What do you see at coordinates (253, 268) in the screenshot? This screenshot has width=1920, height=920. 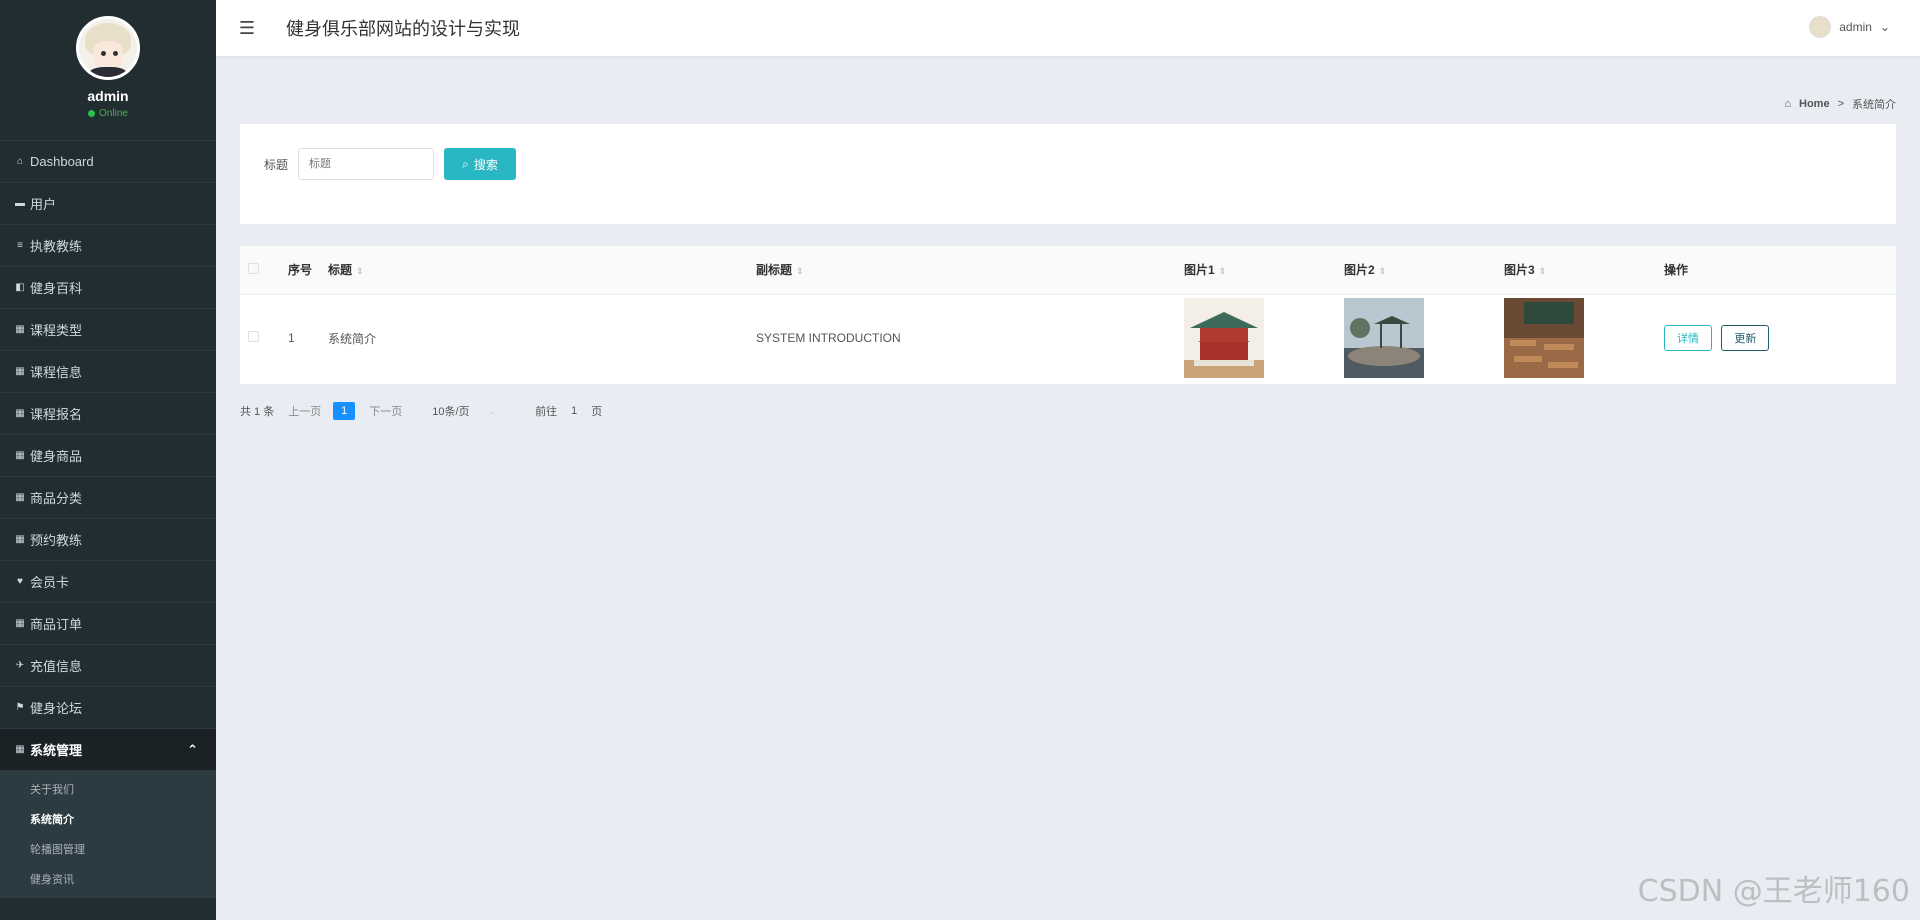 I see `select-all-checkbox` at bounding box center [253, 268].